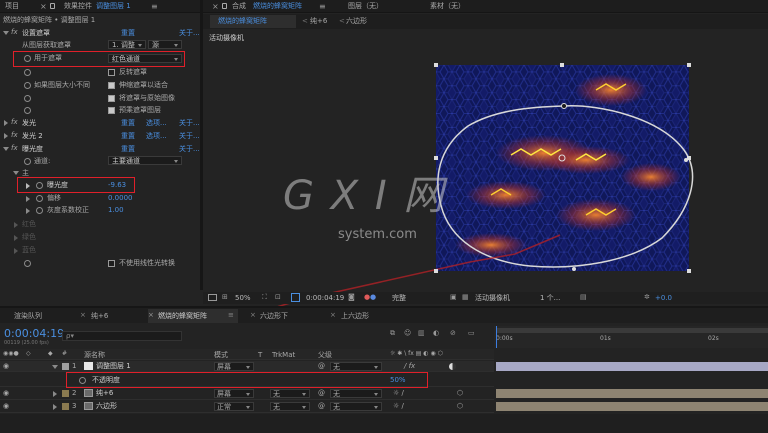 The image size is (768, 433). What do you see at coordinates (647, 297) in the screenshot?
I see `reset-exposure-icon: ✲` at bounding box center [647, 297].